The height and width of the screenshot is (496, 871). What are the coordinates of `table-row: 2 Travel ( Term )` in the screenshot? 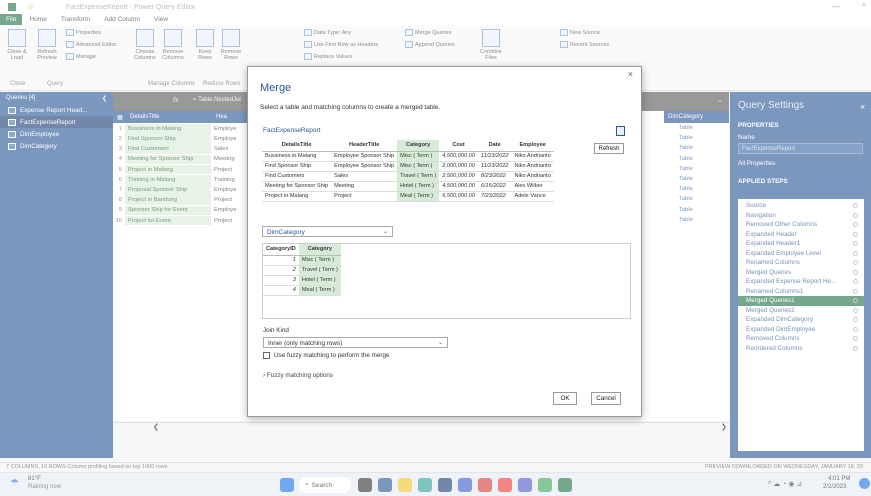 It's located at (302, 270).